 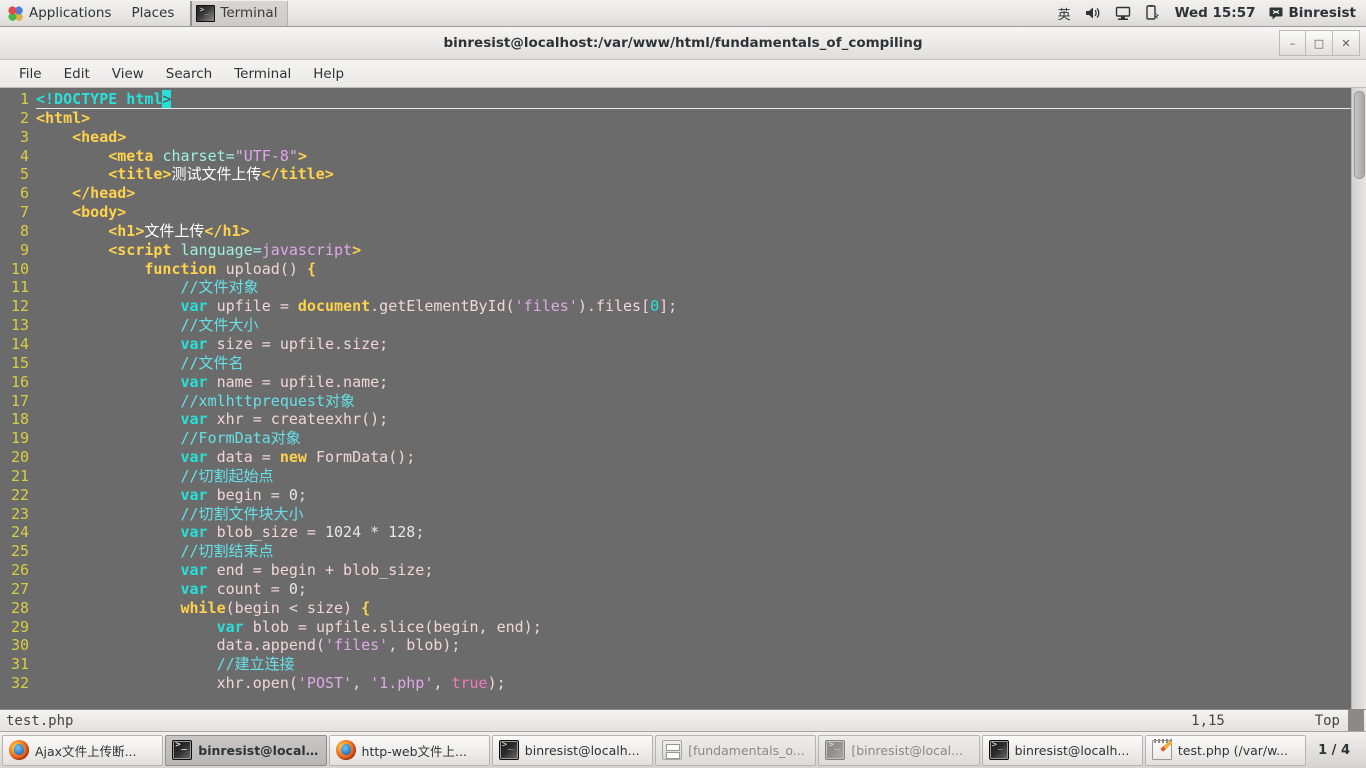 I want to click on code-line: 28 while(begin < size) {, so click(x=675, y=608).